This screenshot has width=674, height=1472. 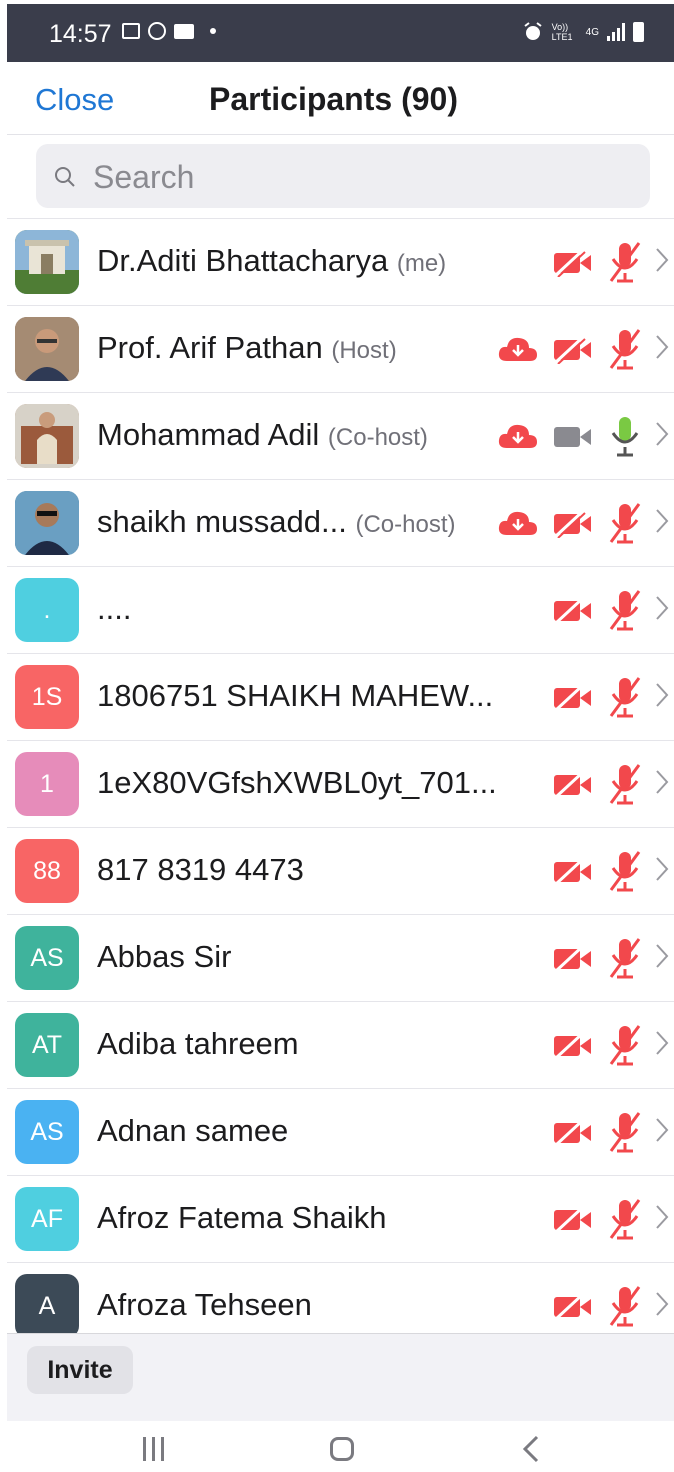 I want to click on video-icon, so click(x=573, y=437).